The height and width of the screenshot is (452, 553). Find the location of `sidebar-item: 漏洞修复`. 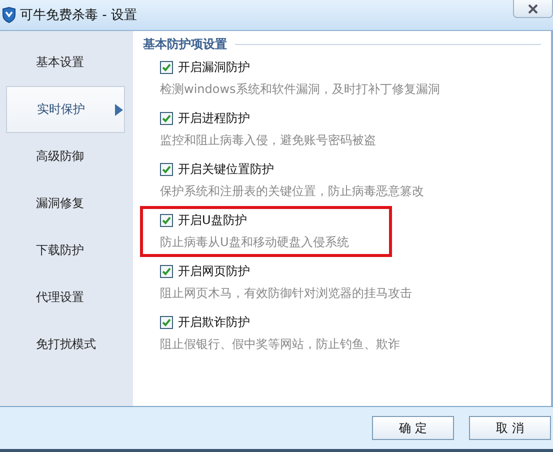

sidebar-item: 漏洞修复 is located at coordinates (66, 203).